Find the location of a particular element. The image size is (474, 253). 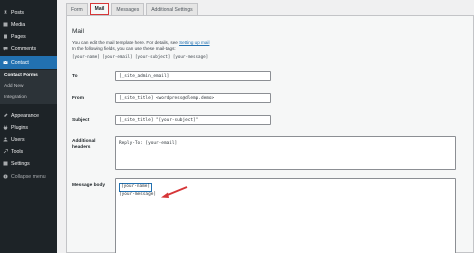

from-label: From is located at coordinates (78, 98).